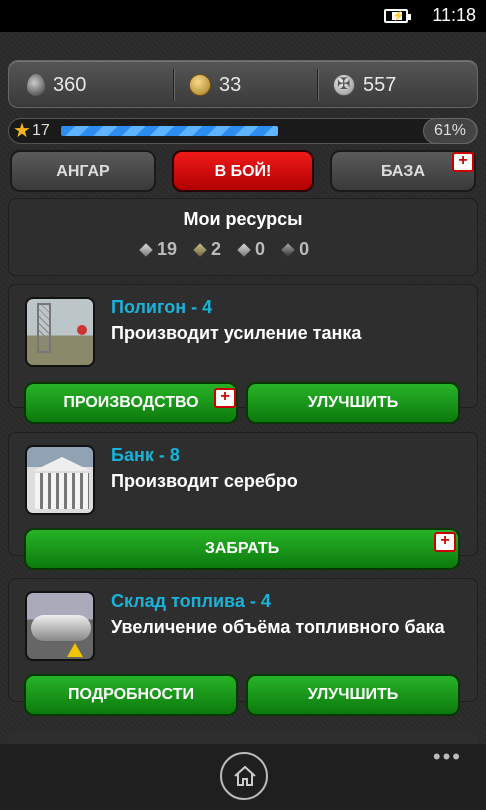 This screenshot has width=486, height=810. I want to click on produce-button: ПРОИЗВОДСТВО, so click(131, 403).